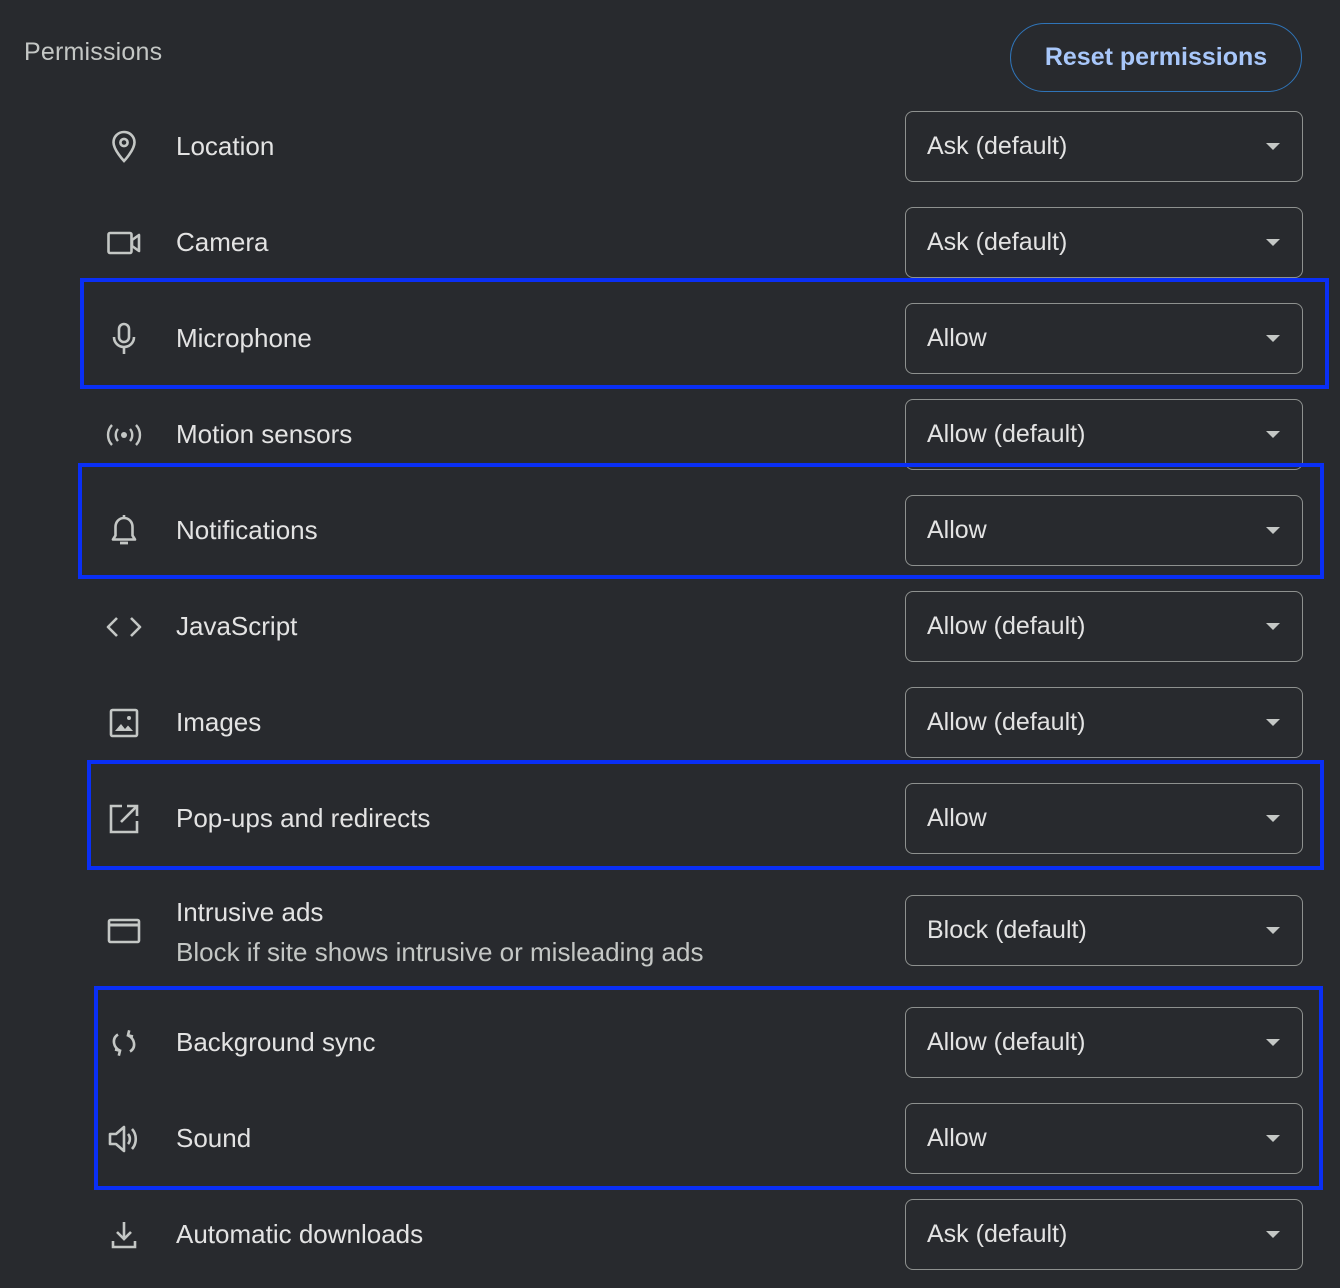 Image resolution: width=1340 pixels, height=1288 pixels. I want to click on permission-label: Camera, so click(222, 242).